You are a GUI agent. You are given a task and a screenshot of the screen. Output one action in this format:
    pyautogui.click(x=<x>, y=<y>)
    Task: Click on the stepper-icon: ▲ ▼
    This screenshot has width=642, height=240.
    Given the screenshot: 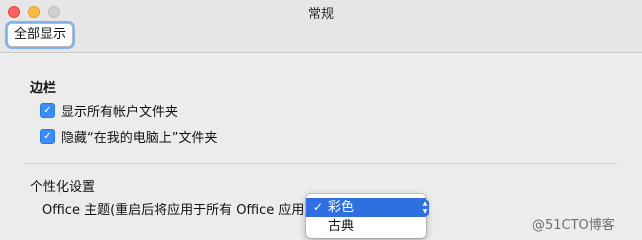 What is the action you would take?
    pyautogui.click(x=425, y=208)
    